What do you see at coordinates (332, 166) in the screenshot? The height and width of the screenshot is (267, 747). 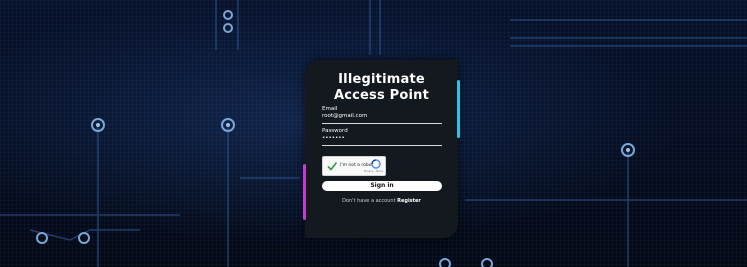 I see `check-icon` at bounding box center [332, 166].